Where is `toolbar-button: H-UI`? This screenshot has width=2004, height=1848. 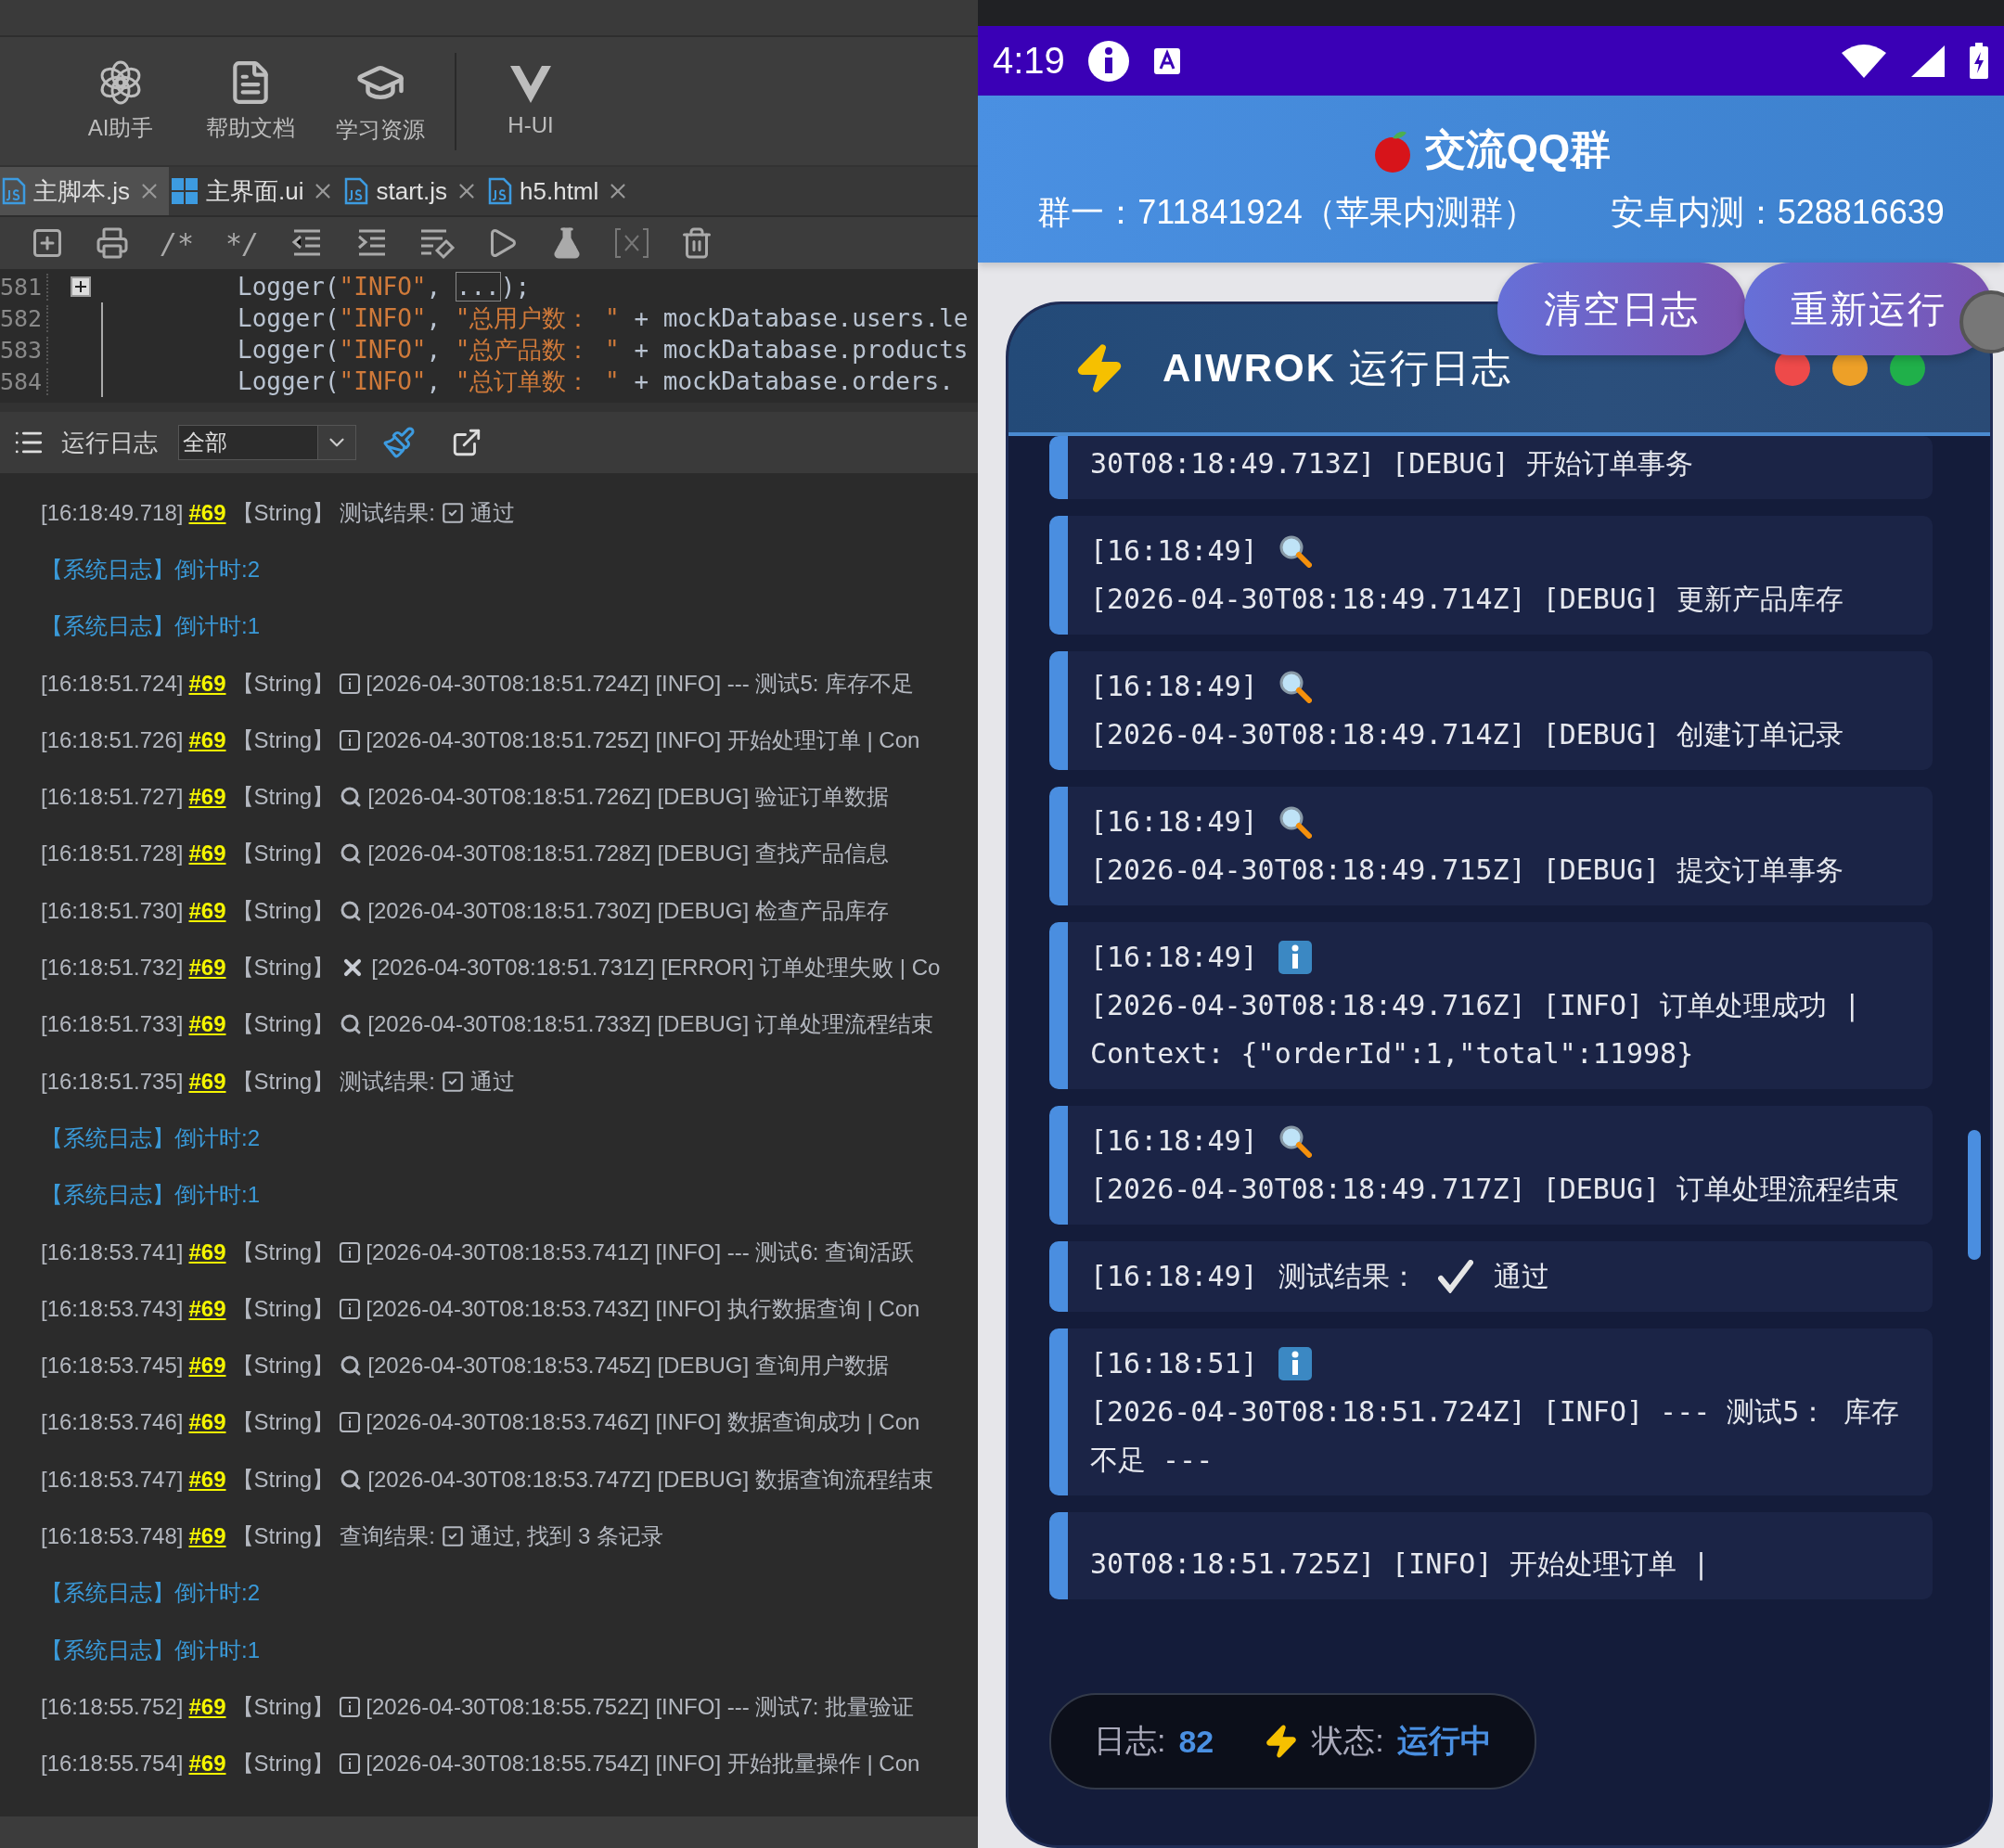
toolbar-button: H-UI is located at coordinates (531, 101).